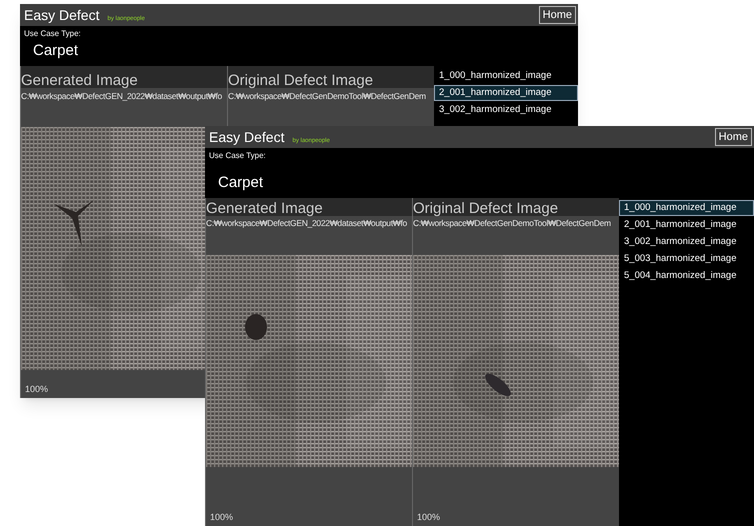 This screenshot has height=526, width=754. What do you see at coordinates (686, 276) in the screenshot?
I see `list-item: 5_004_harmonized_image` at bounding box center [686, 276].